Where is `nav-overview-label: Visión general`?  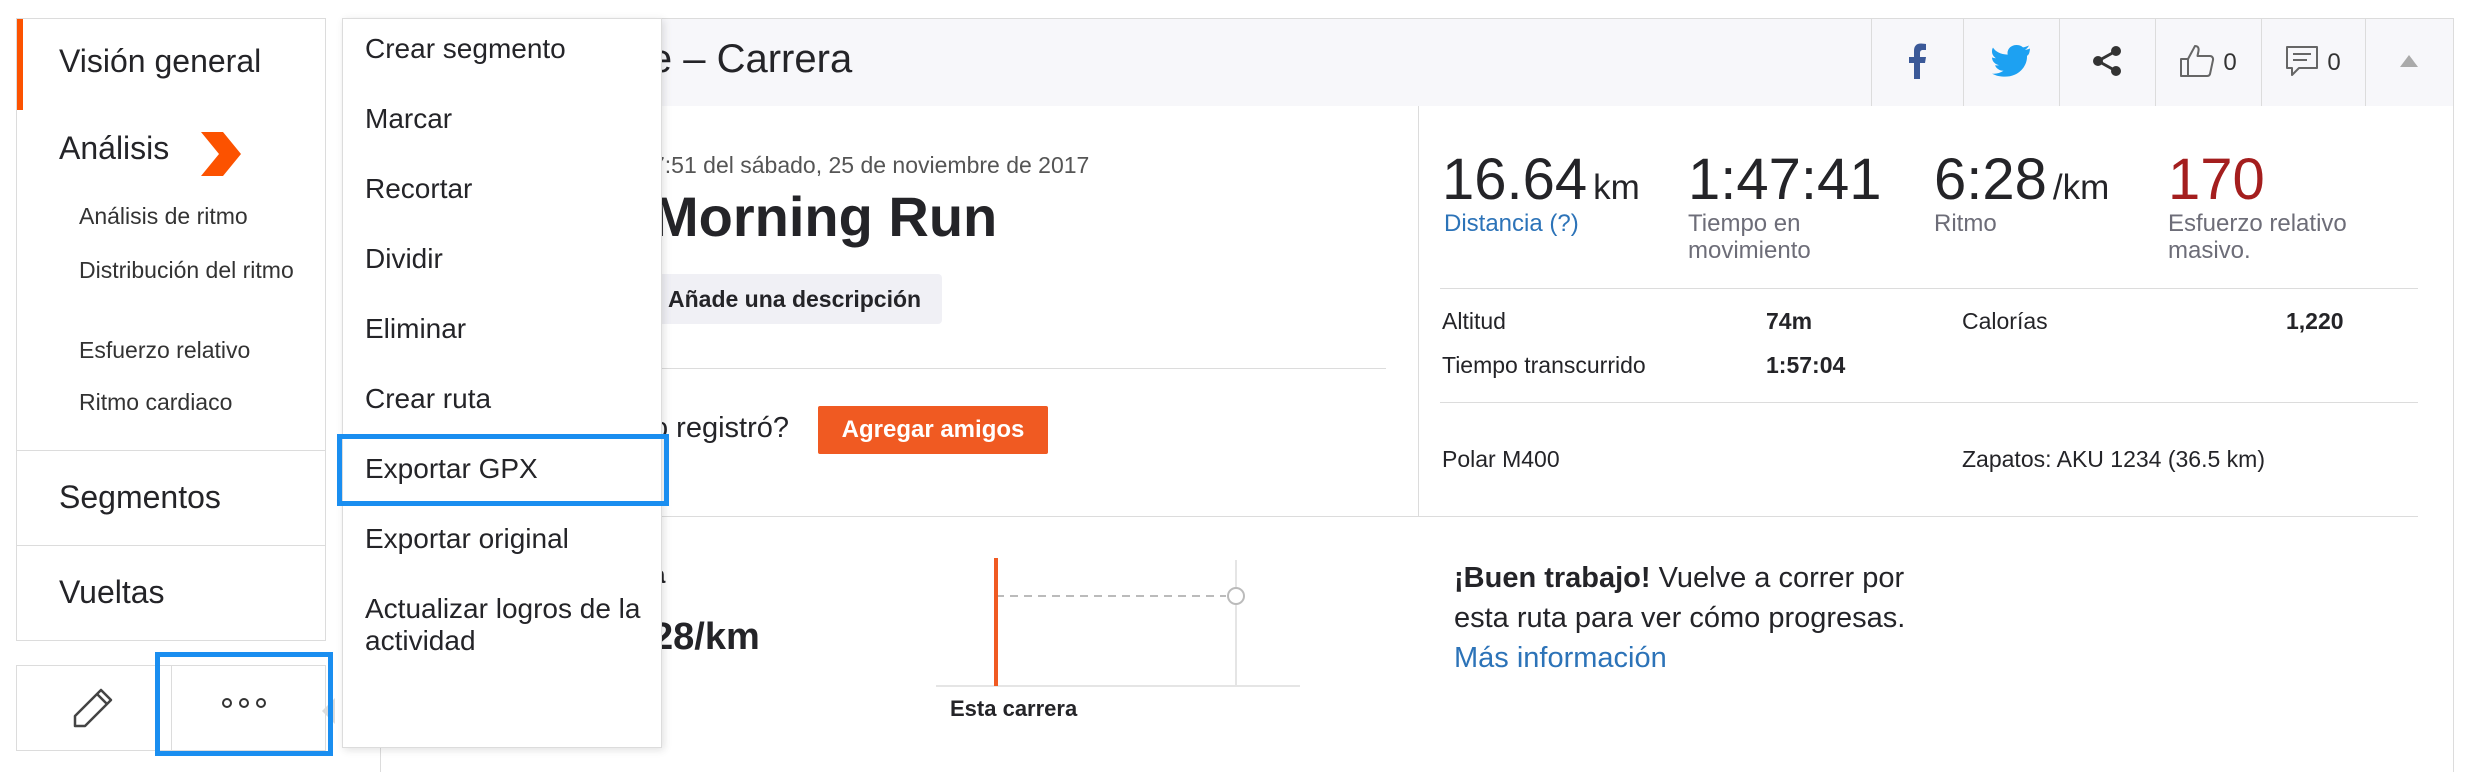 nav-overview-label: Visión general is located at coordinates (160, 61).